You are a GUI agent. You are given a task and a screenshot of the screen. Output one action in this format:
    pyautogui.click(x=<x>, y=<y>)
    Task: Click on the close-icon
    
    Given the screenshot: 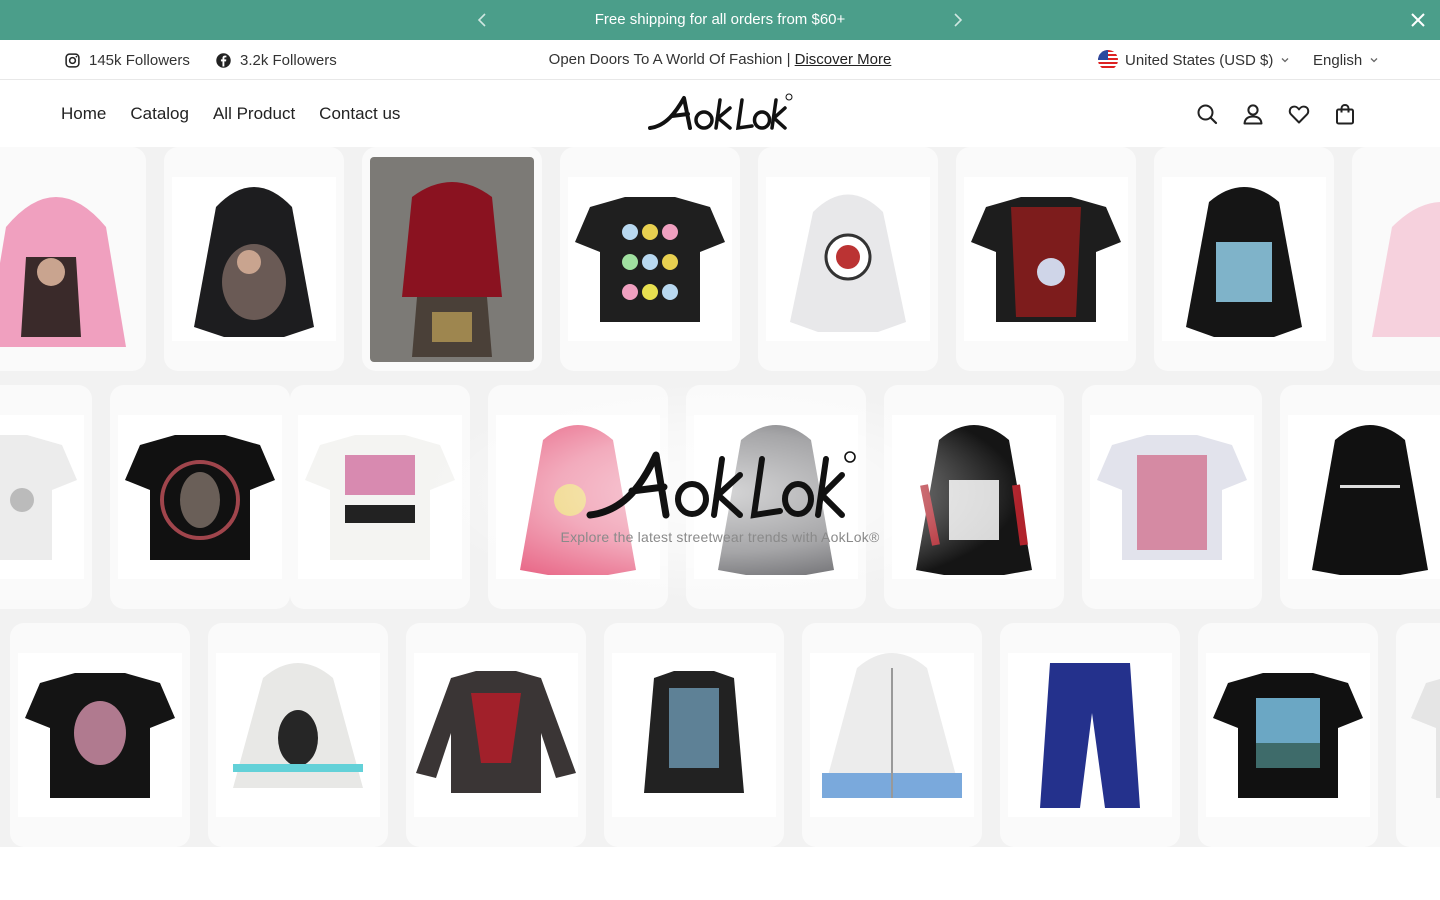 What is the action you would take?
    pyautogui.click(x=1418, y=20)
    